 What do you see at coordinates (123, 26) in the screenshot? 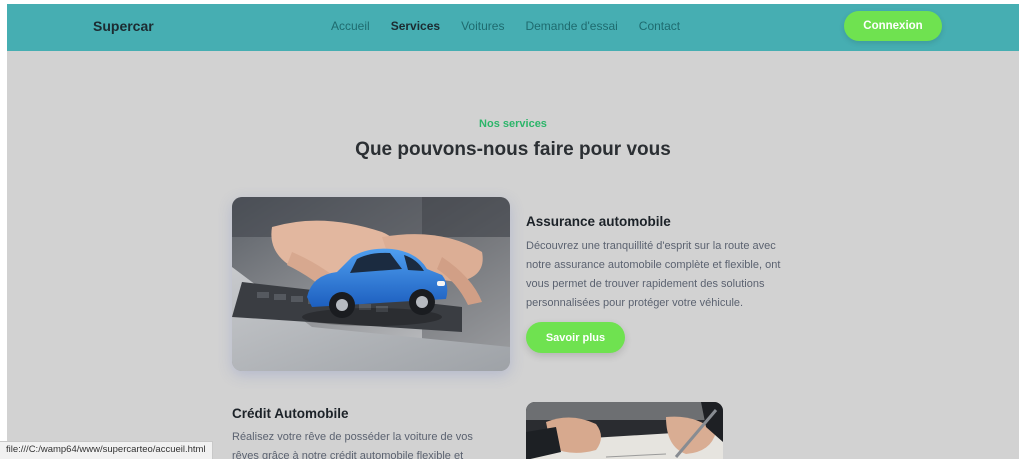
I see `brand-logo: Supercar` at bounding box center [123, 26].